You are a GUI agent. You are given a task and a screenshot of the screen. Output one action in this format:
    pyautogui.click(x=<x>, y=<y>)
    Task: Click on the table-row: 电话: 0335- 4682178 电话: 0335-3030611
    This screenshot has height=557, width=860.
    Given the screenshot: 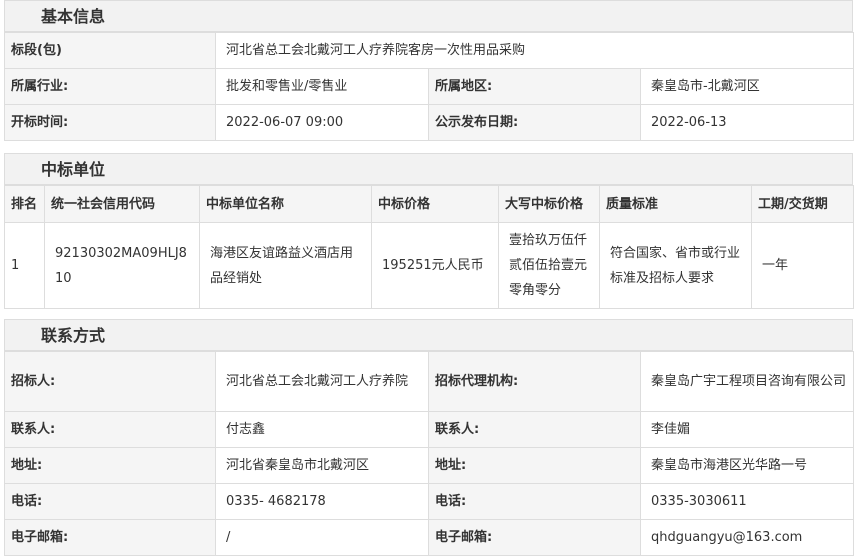 What is the action you would take?
    pyautogui.click(x=429, y=501)
    